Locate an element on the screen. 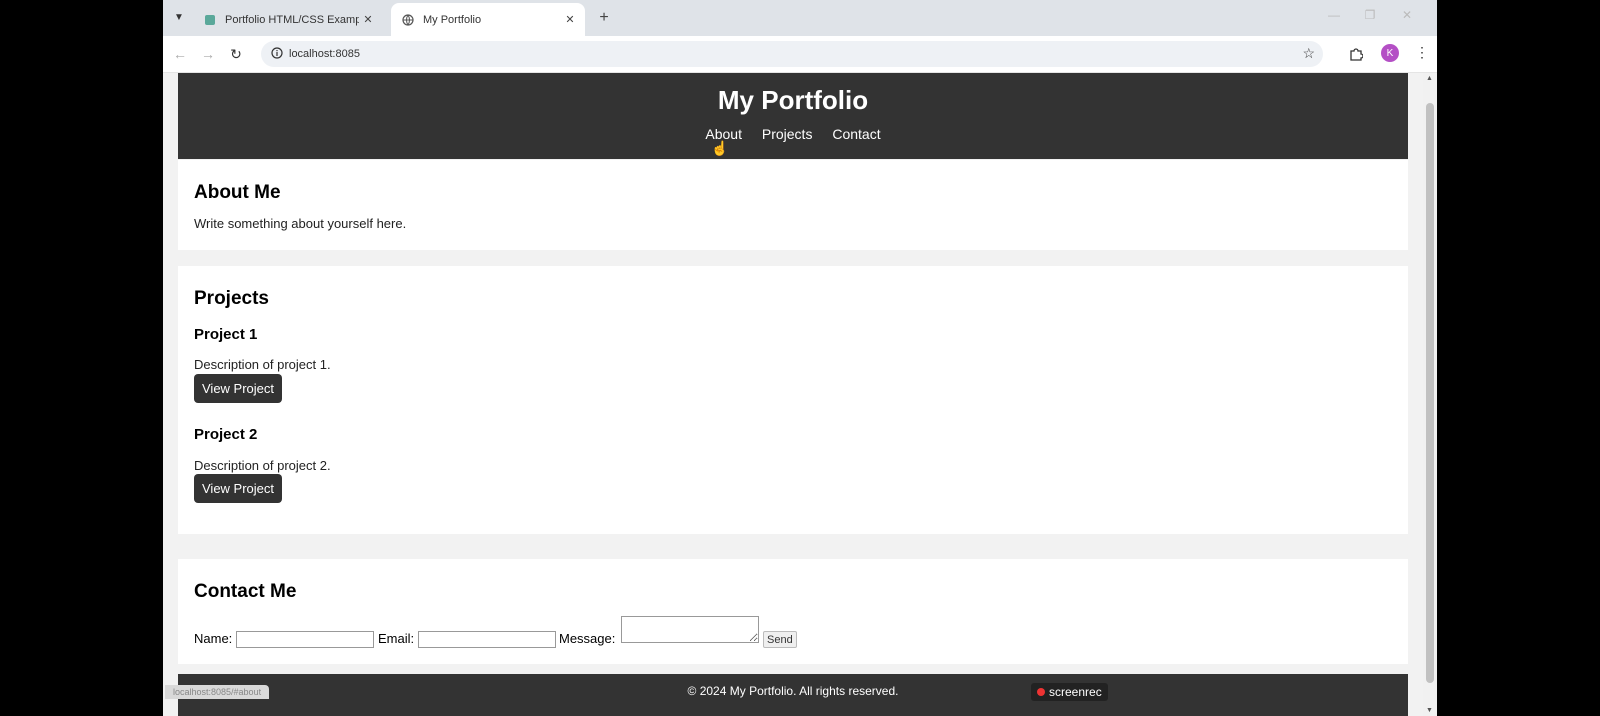 The image size is (1600, 716). scroll-up-arrow-icon: ▲ is located at coordinates (1429, 78).